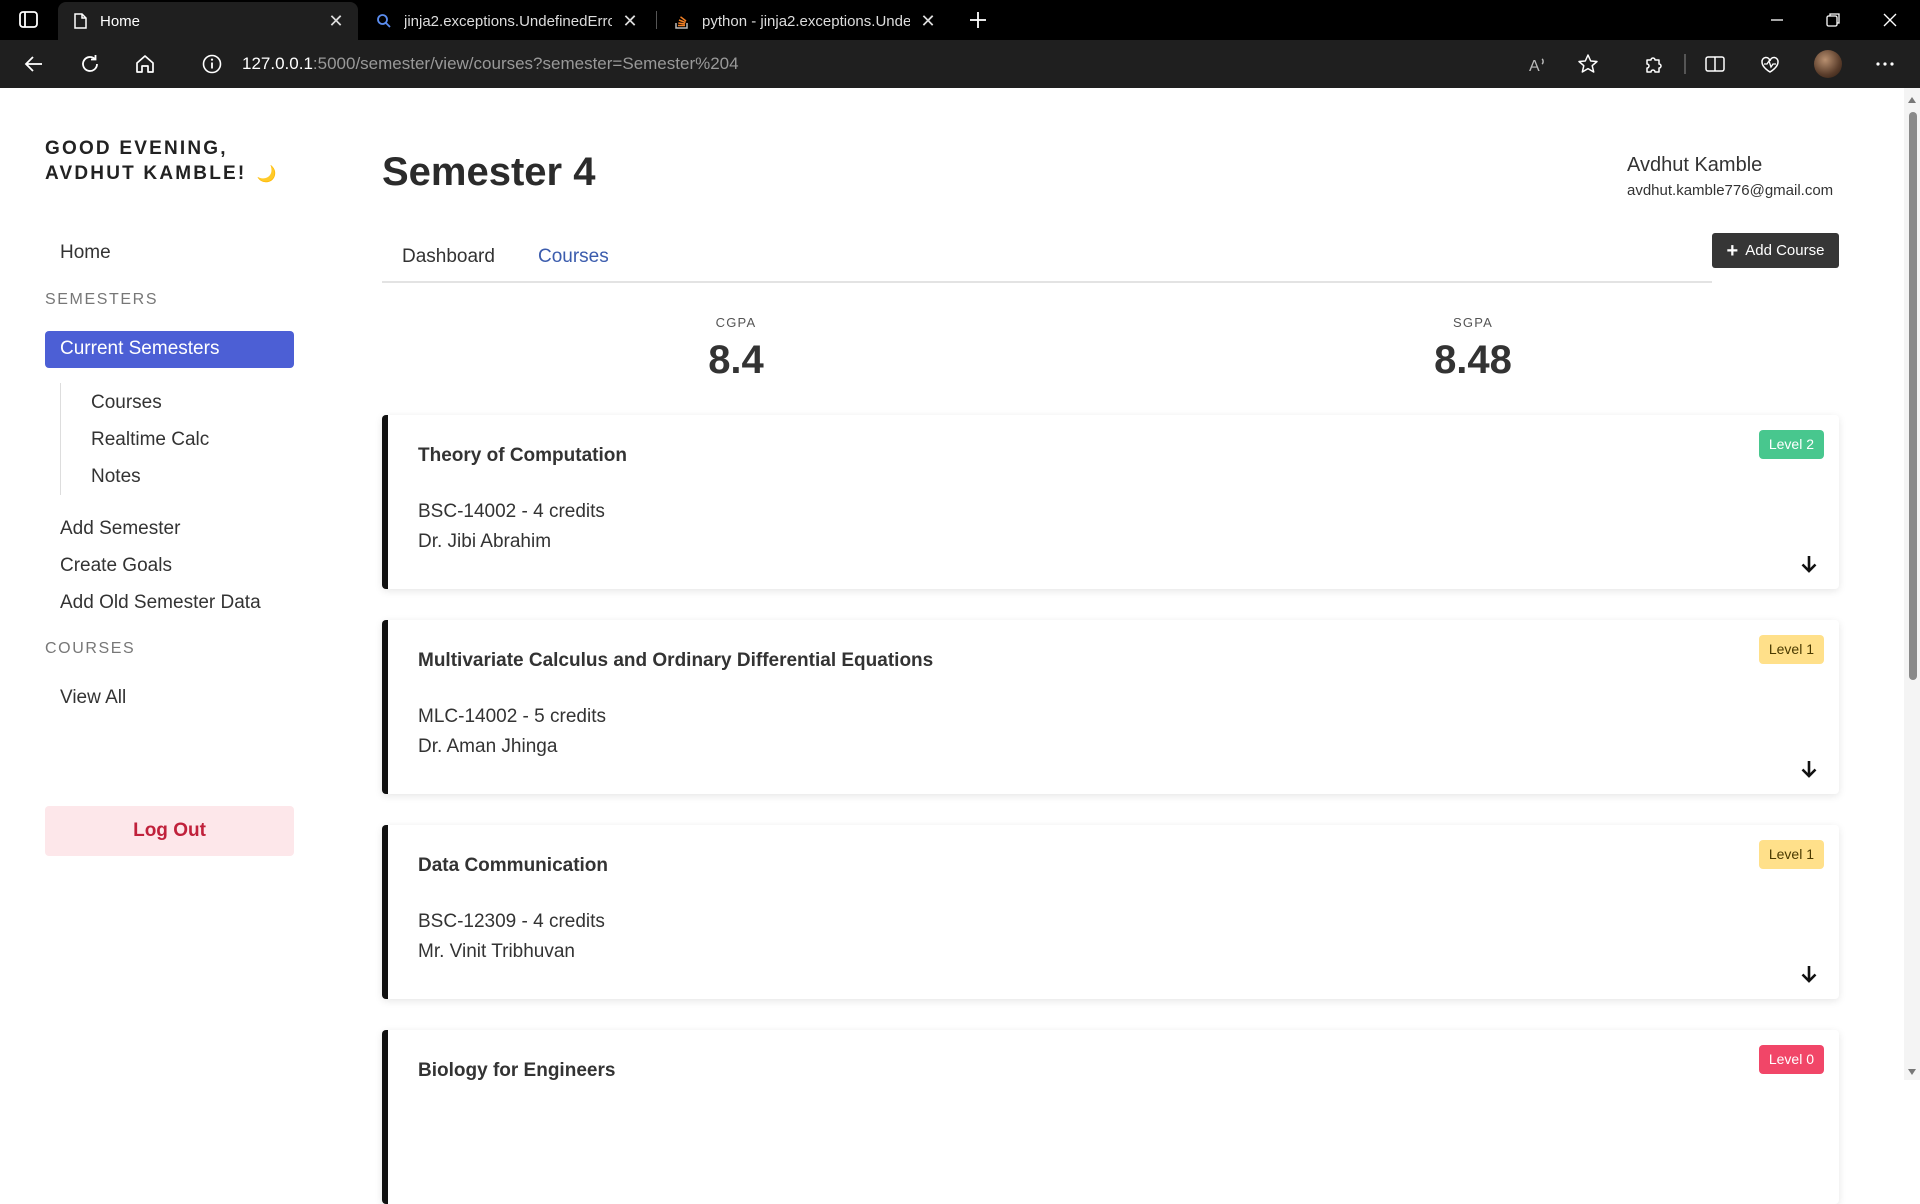 The height and width of the screenshot is (1204, 1920). Describe the element at coordinates (1473, 322) in the screenshot. I see `sgpa-label: SGPA` at that location.